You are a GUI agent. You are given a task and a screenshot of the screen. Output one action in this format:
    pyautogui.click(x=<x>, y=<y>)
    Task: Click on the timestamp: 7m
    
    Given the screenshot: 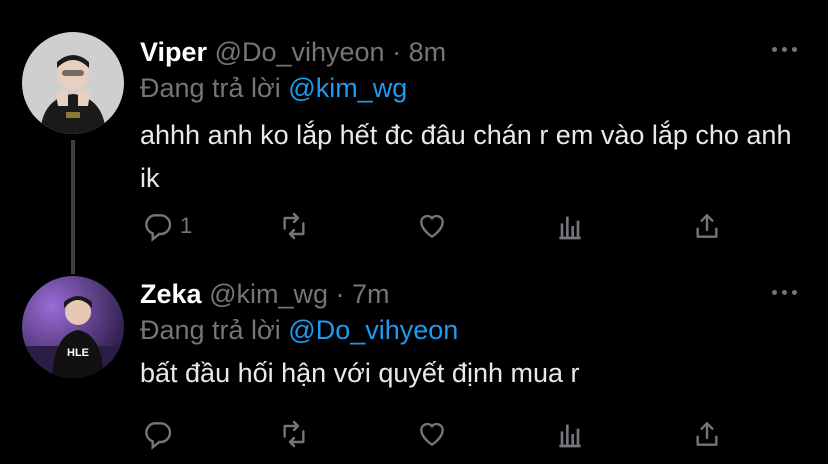 What is the action you would take?
    pyautogui.click(x=371, y=294)
    